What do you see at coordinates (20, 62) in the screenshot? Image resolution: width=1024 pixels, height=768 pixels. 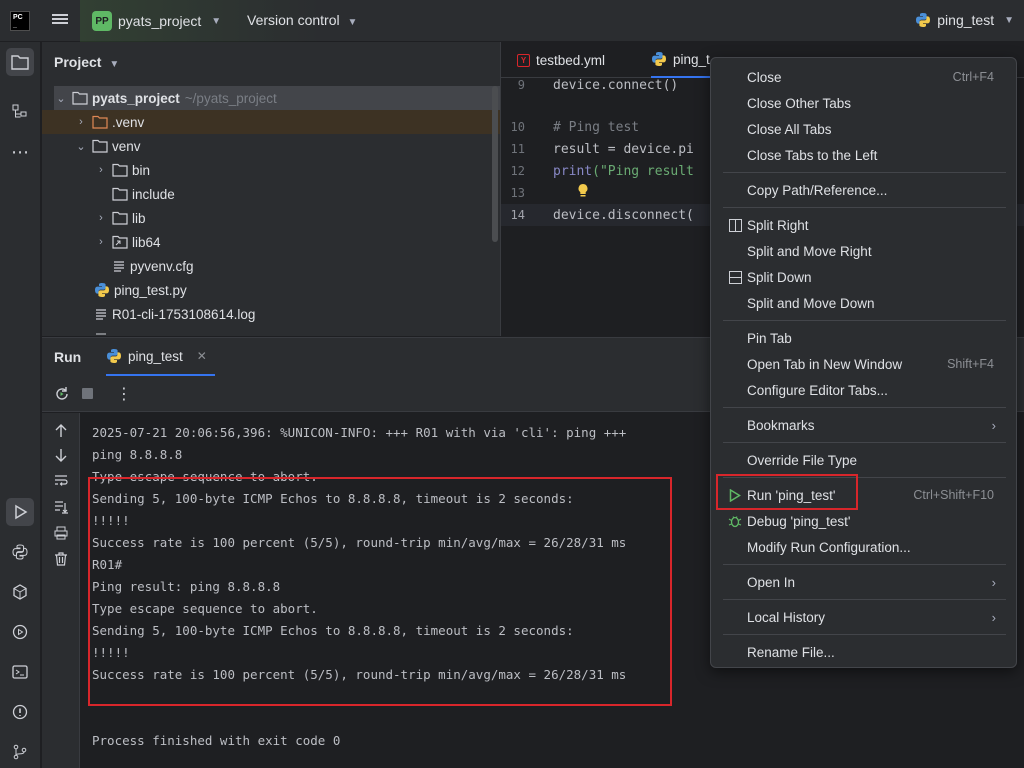 I see `project-tool-icon` at bounding box center [20, 62].